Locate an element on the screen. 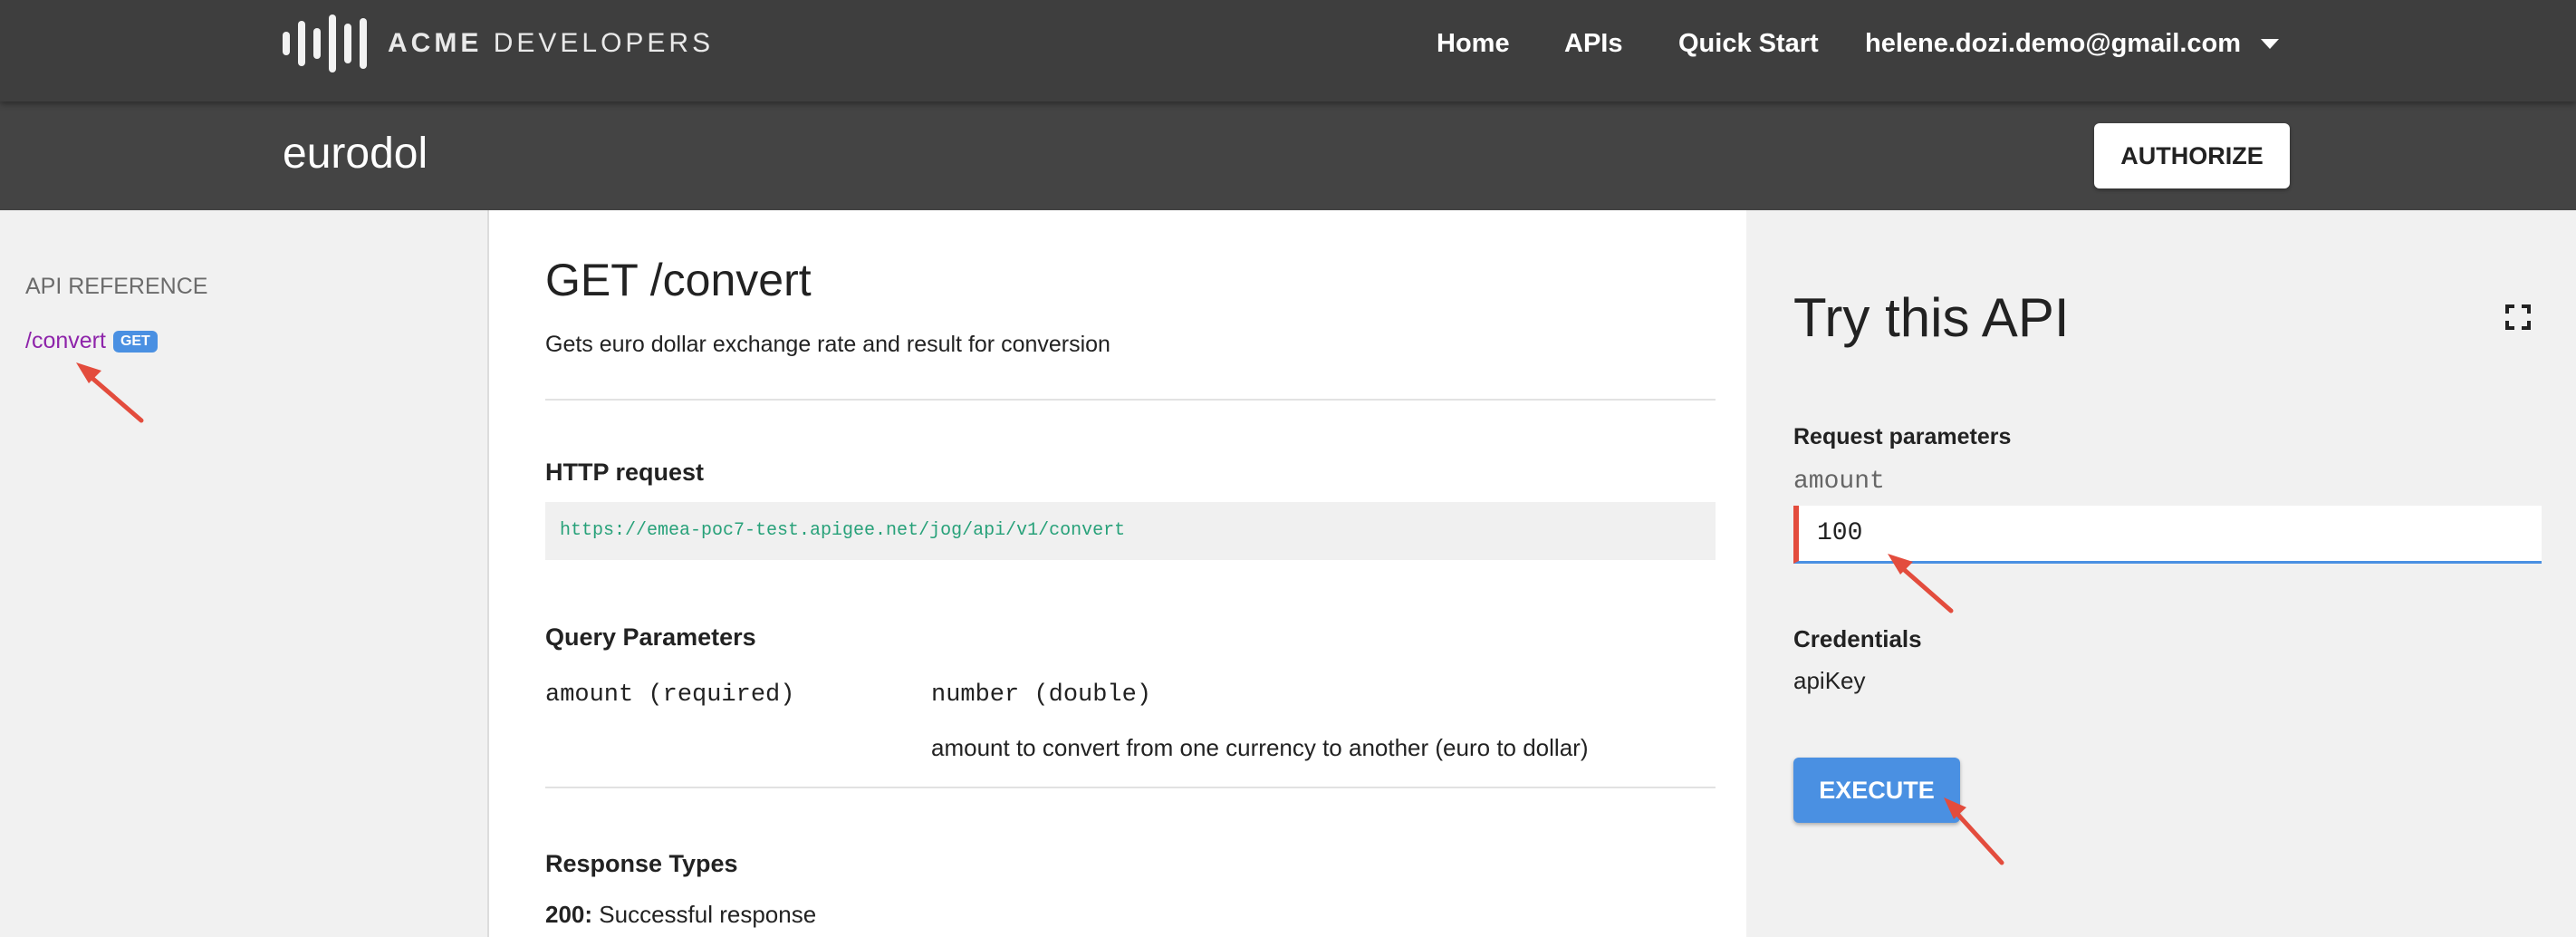  response-types-heading: Response Types is located at coordinates (641, 863).